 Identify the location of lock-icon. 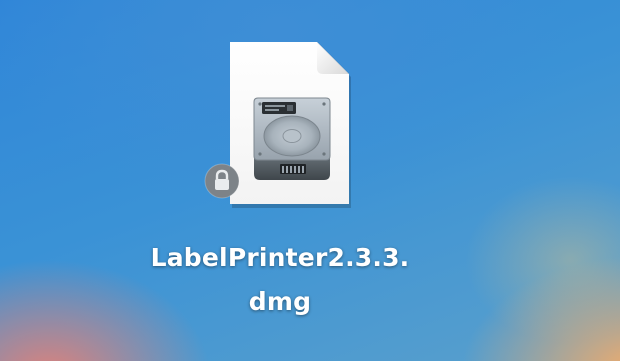
(222, 181).